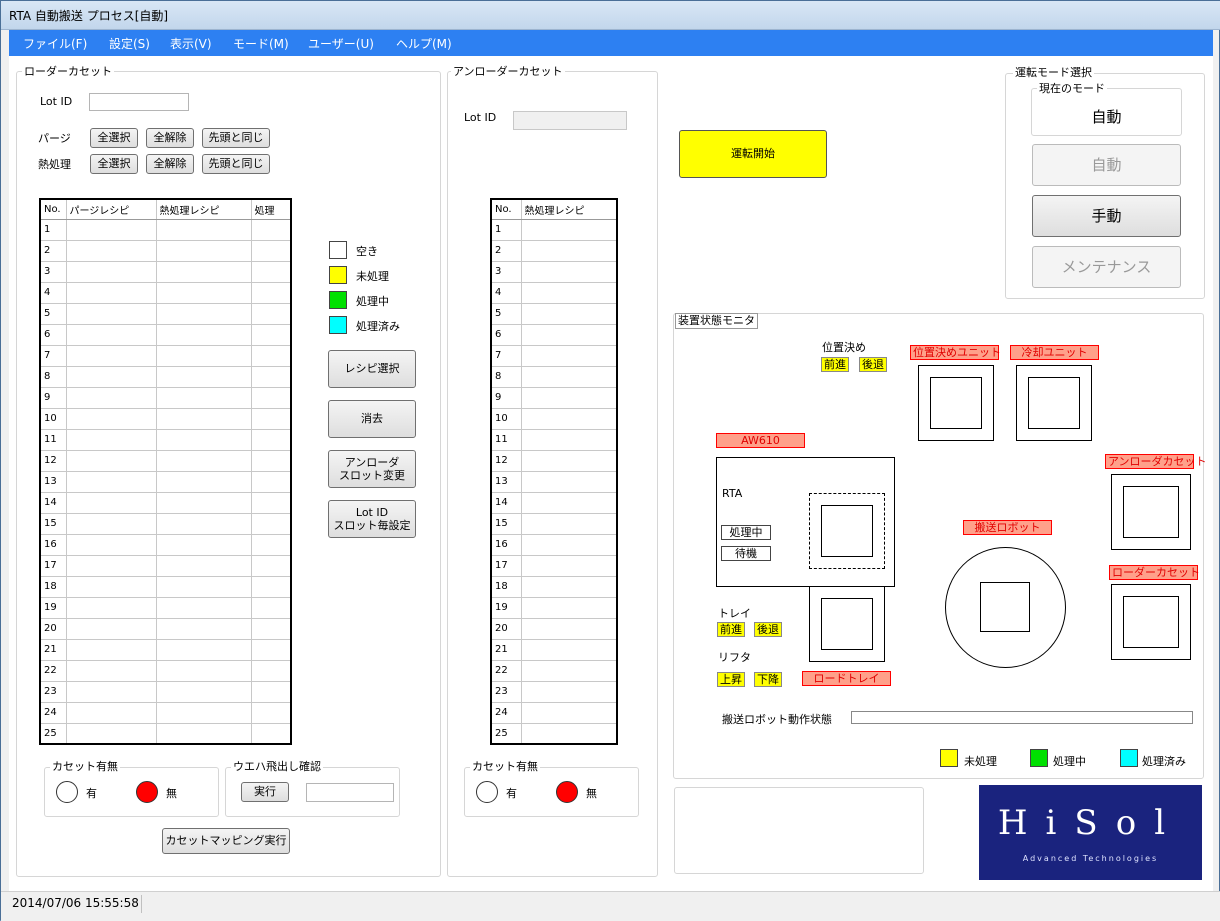 This screenshot has height=921, width=1220. I want to click on table-row: 8, so click(165, 376).